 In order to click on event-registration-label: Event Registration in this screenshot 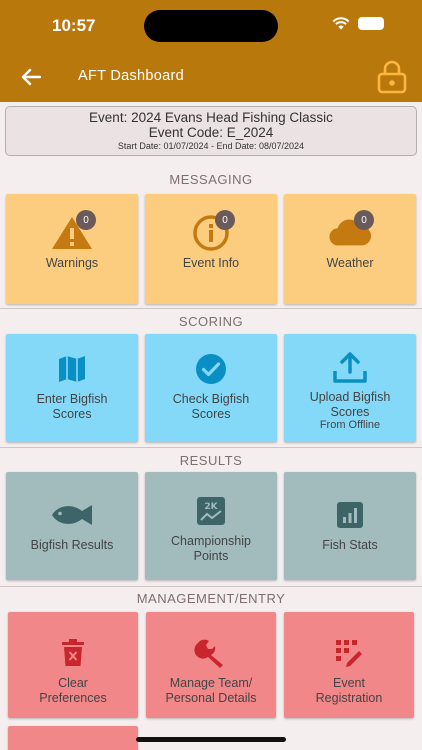, I will do `click(349, 690)`.